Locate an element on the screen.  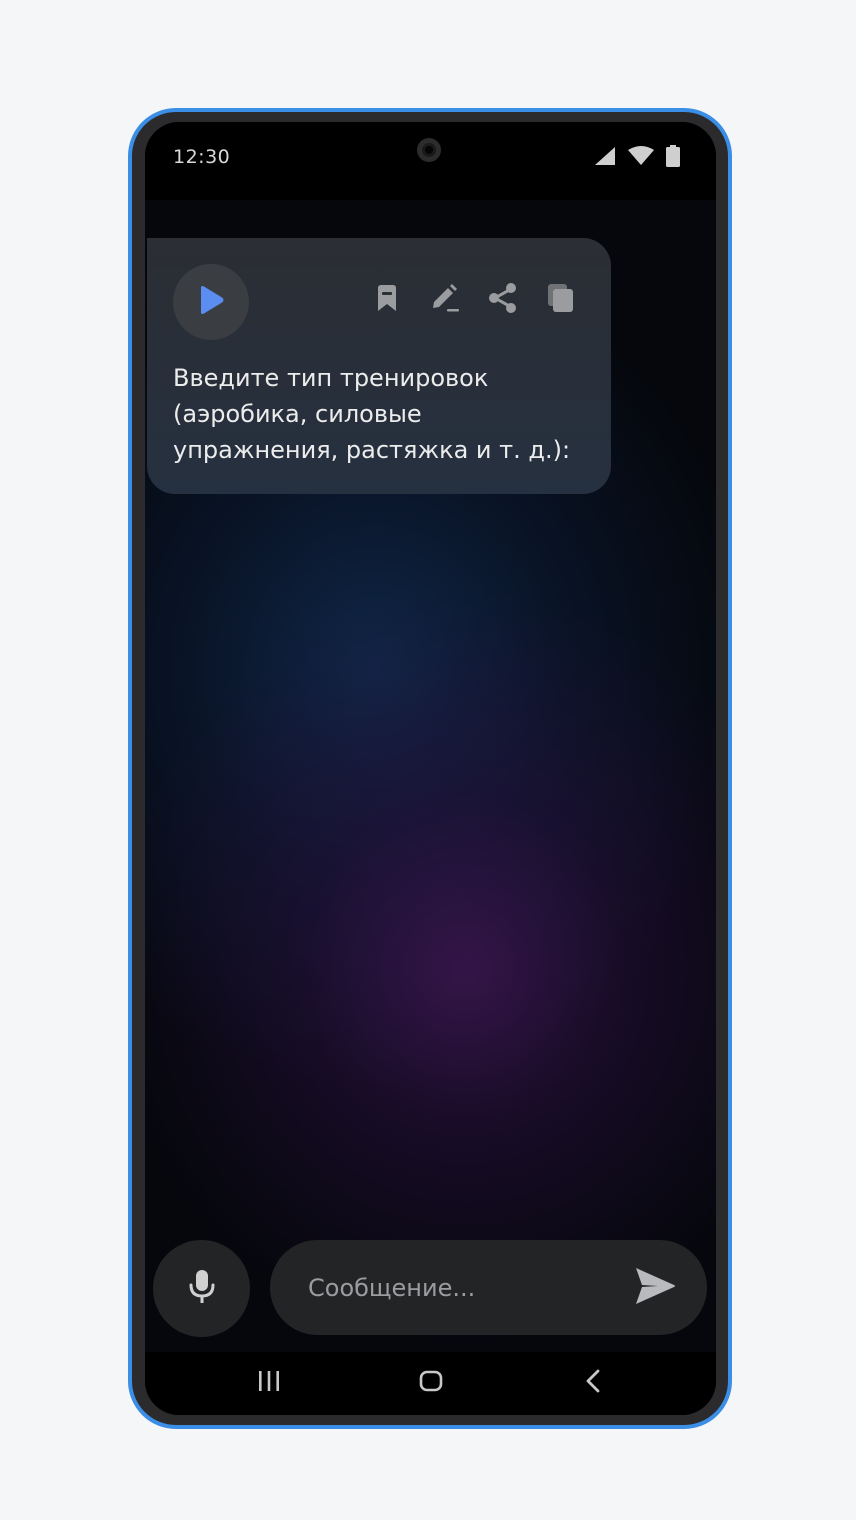
front-camera is located at coordinates (429, 150).